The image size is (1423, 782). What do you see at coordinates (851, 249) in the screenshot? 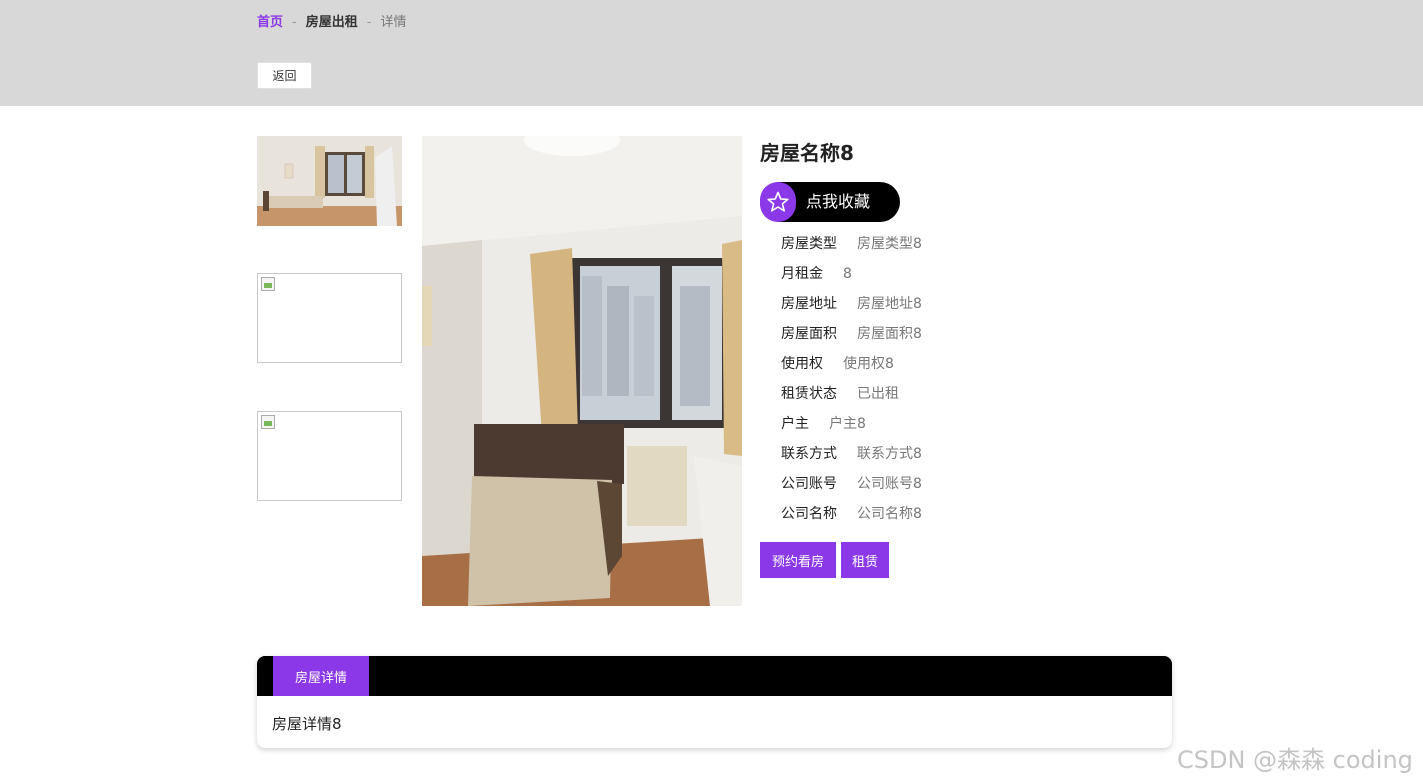
I see `info-row-type: 房屋类型 房屋类型8` at bounding box center [851, 249].